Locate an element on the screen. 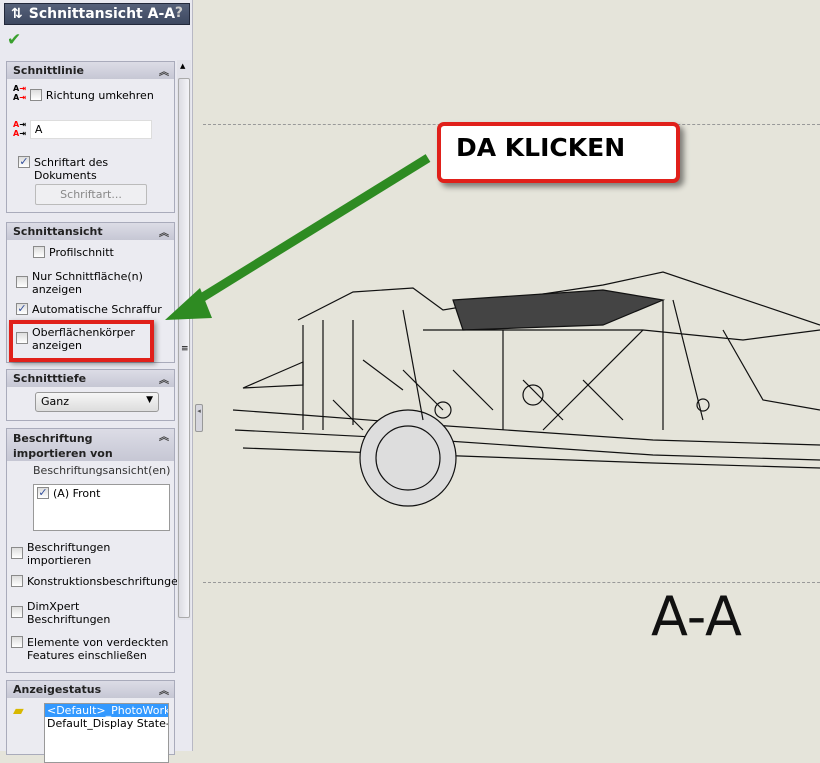 Image resolution: width=820 pixels, height=763 pixels. doc-font-row: ✓ Schriftart des Dokuments is located at coordinates (96, 169).